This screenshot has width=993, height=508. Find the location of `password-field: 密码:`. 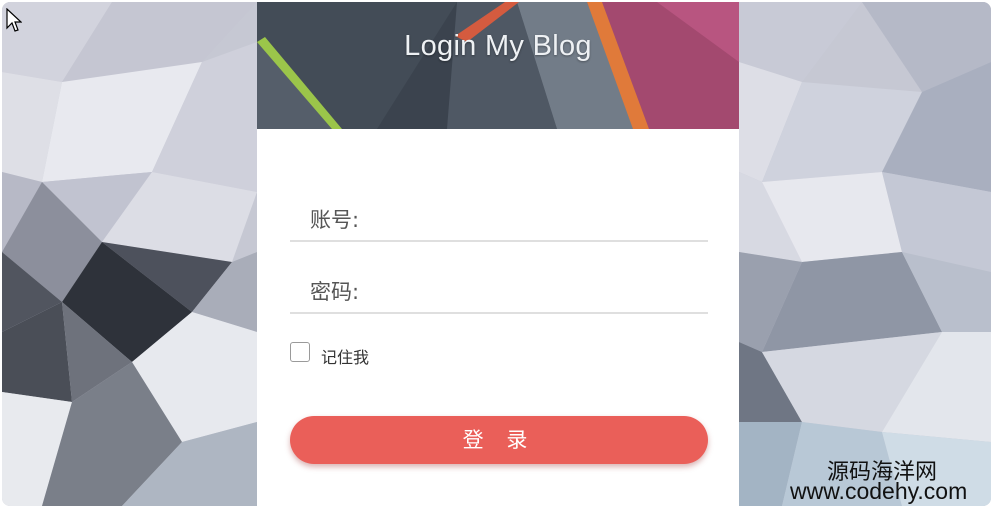

password-field: 密码: is located at coordinates (499, 293).